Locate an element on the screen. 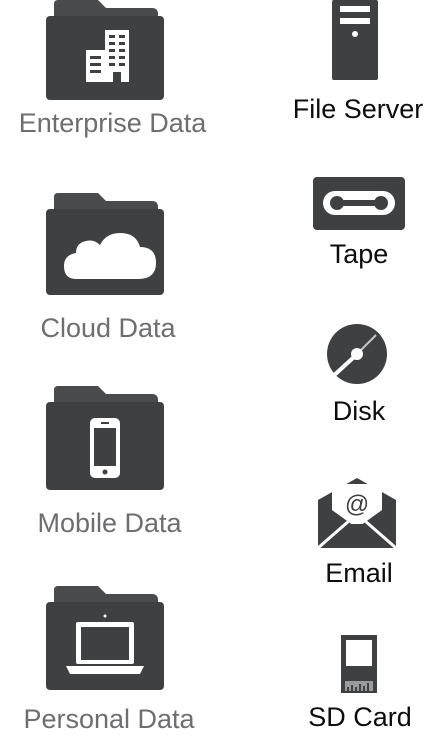 This screenshot has width=442, height=739. personal-data-label: Personal Data is located at coordinates (109, 719).